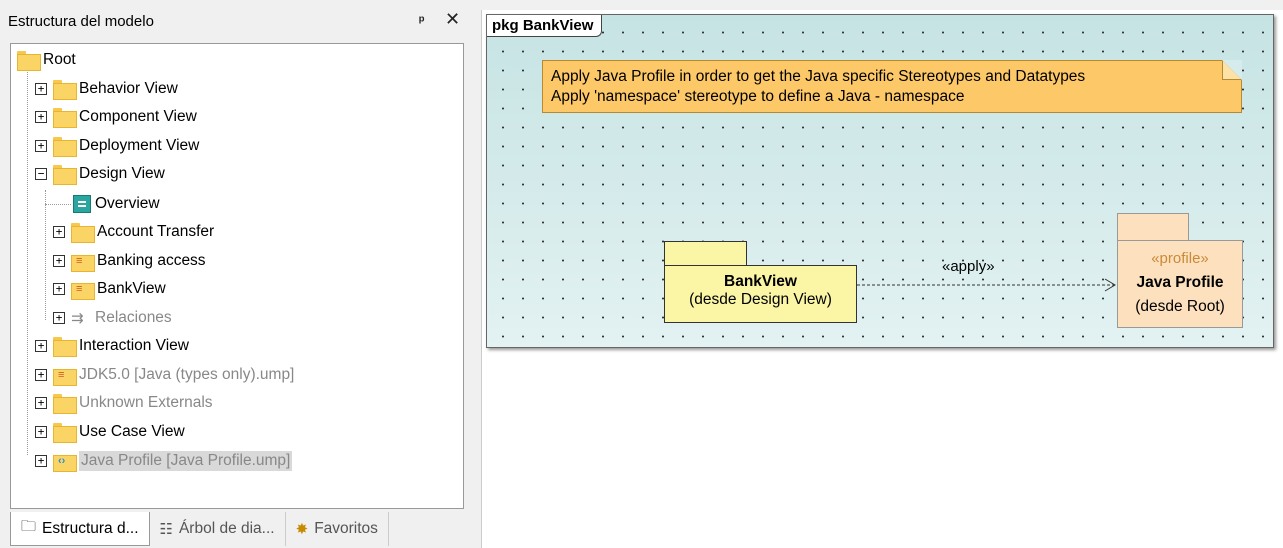  I want to click on profile-package-icon: ‹›, so click(65, 462).